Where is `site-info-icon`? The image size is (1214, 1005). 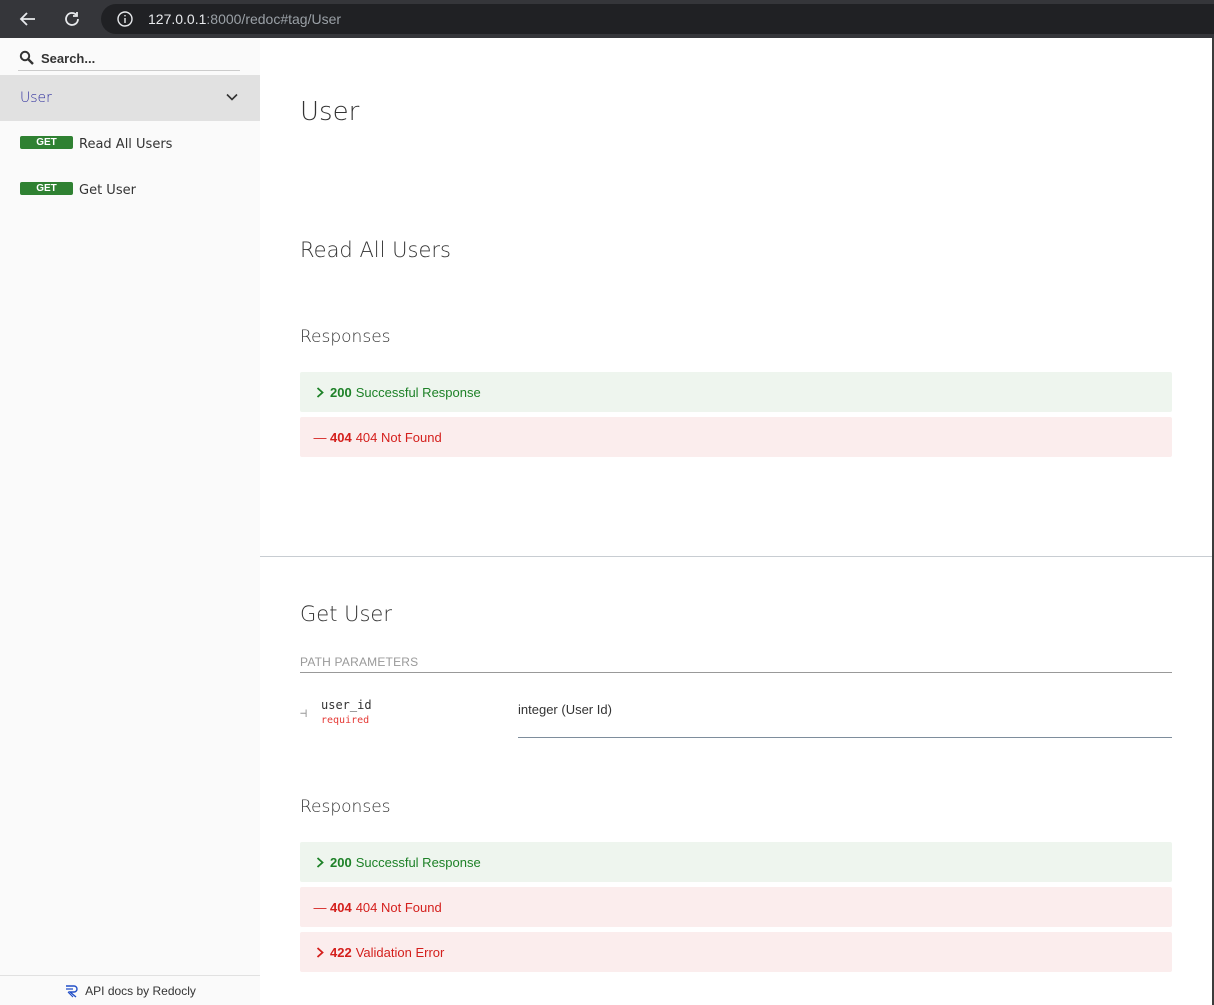 site-info-icon is located at coordinates (125, 19).